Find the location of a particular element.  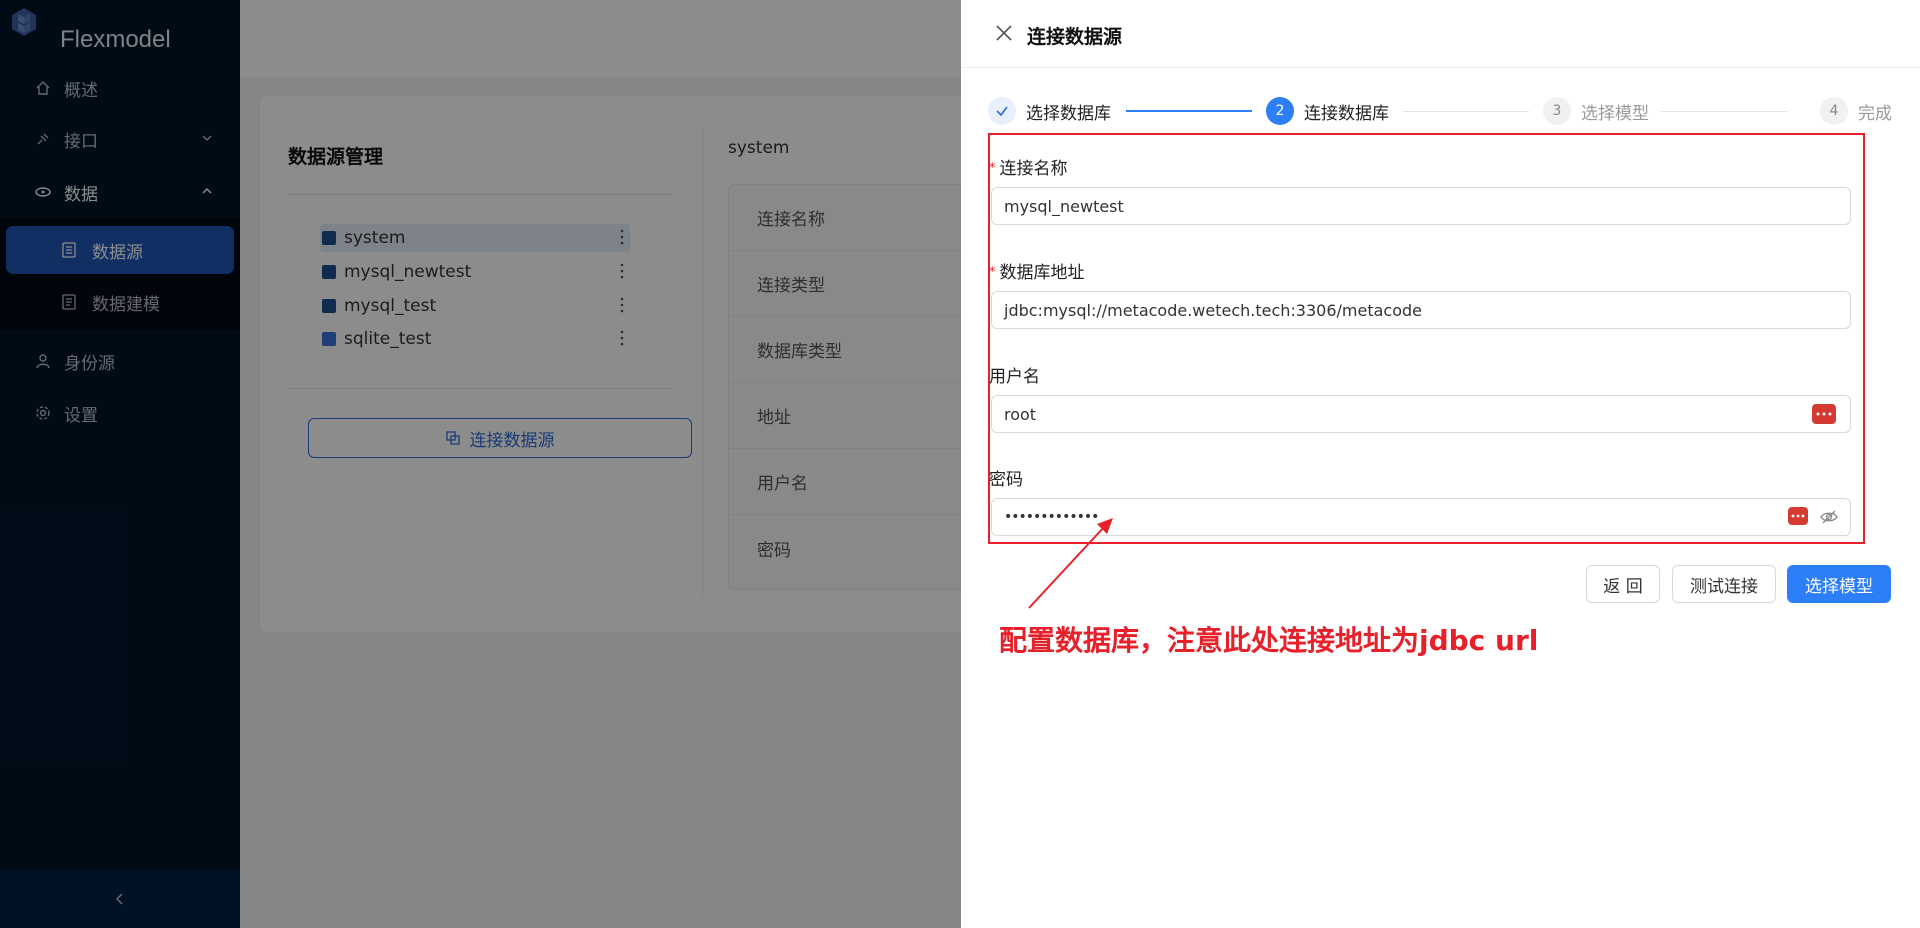

step-number: 4 is located at coordinates (1834, 111).